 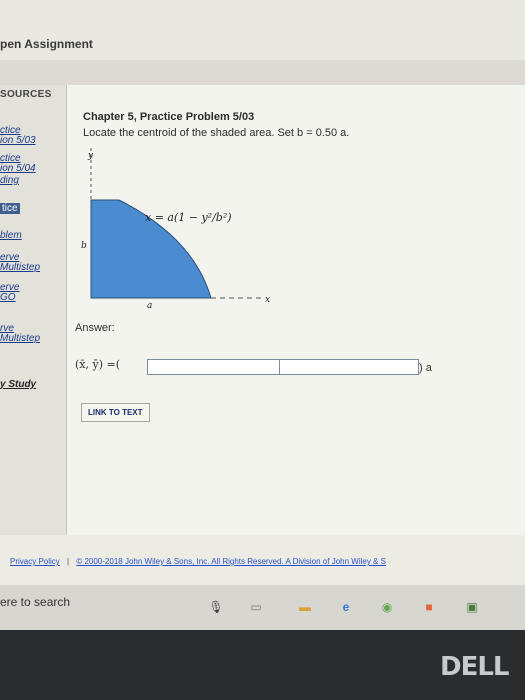 I want to click on sidebar-item: blem, so click(x=11, y=235).